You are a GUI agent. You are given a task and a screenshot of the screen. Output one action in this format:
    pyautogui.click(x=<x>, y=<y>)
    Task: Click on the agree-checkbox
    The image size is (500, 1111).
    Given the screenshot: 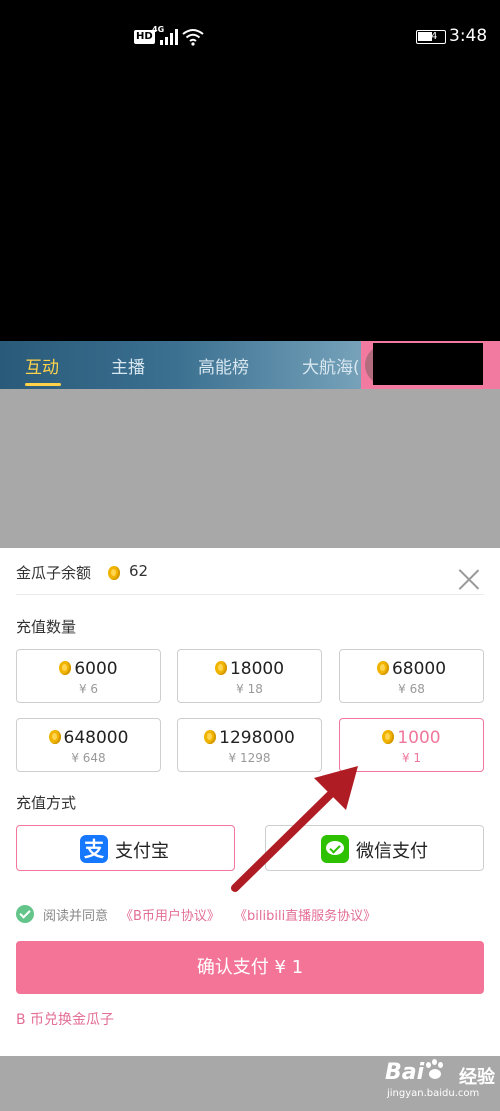 What is the action you would take?
    pyautogui.click(x=25, y=914)
    